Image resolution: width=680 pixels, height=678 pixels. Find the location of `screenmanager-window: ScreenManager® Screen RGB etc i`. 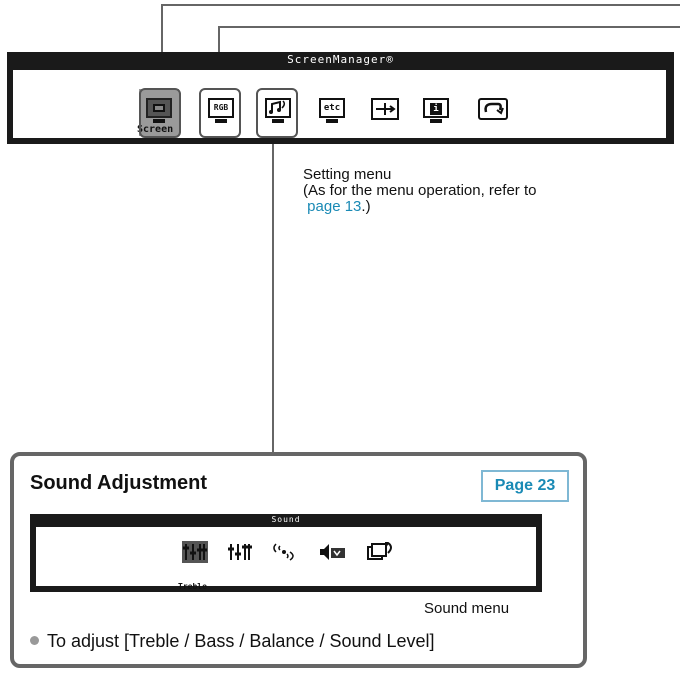

screenmanager-window: ScreenManager® Screen RGB etc i is located at coordinates (340, 98).